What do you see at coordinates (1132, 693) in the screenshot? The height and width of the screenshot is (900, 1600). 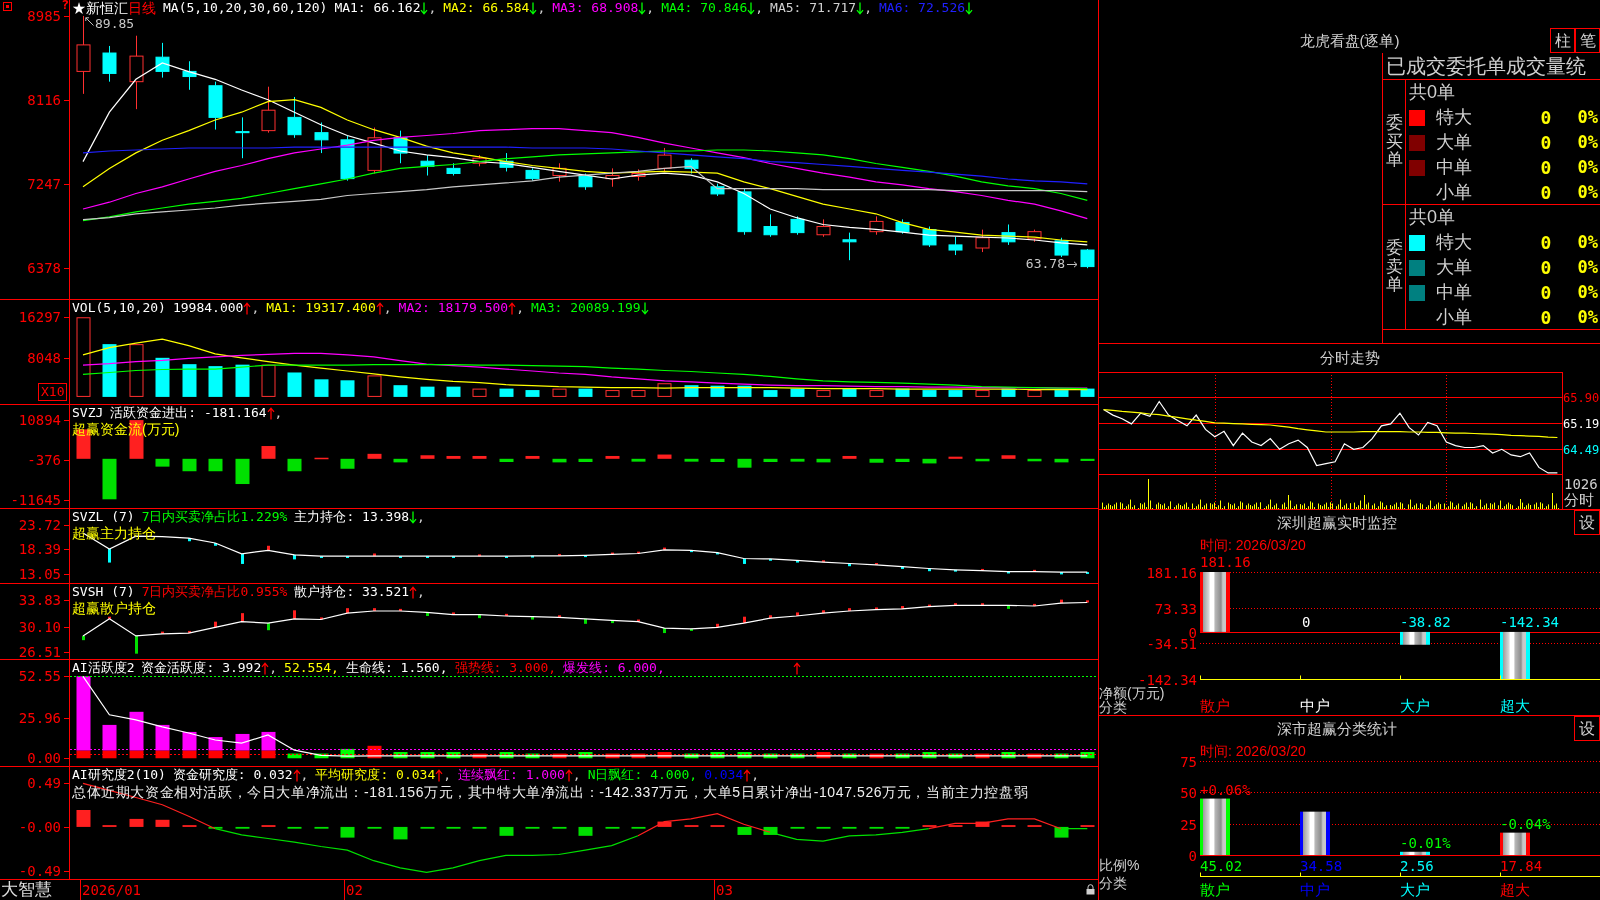 I see `y-axis-title: 净额(万元)` at bounding box center [1132, 693].